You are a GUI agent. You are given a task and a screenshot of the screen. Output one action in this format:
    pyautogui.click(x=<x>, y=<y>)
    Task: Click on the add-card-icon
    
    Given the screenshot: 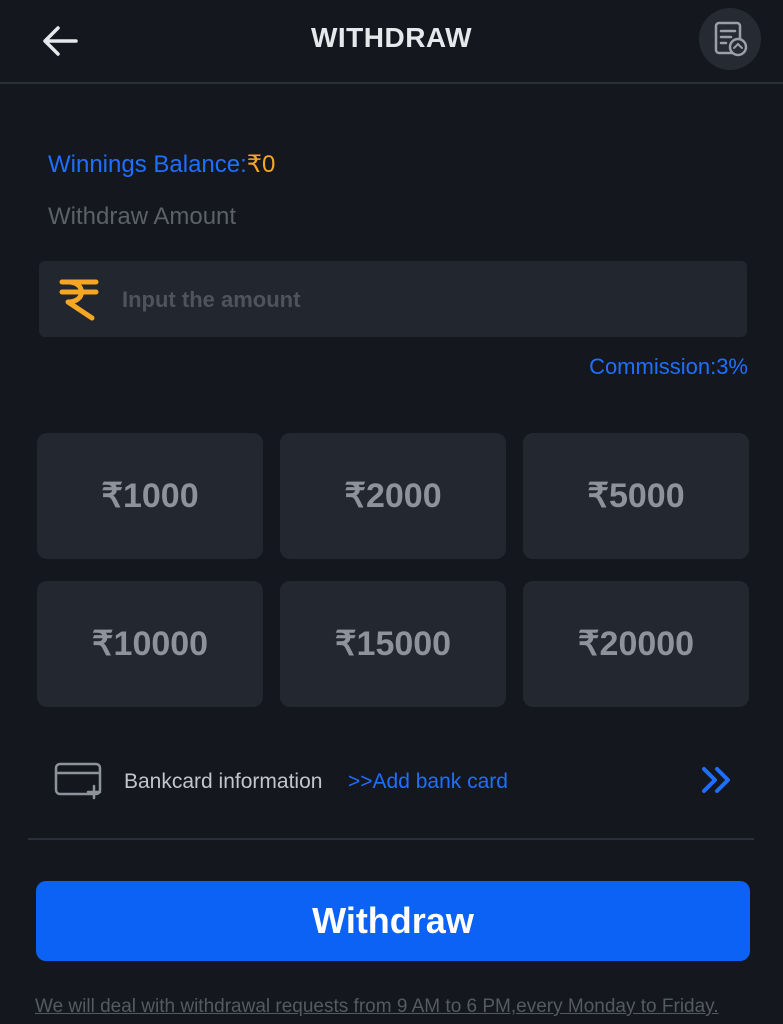 What is the action you would take?
    pyautogui.click(x=78, y=781)
    